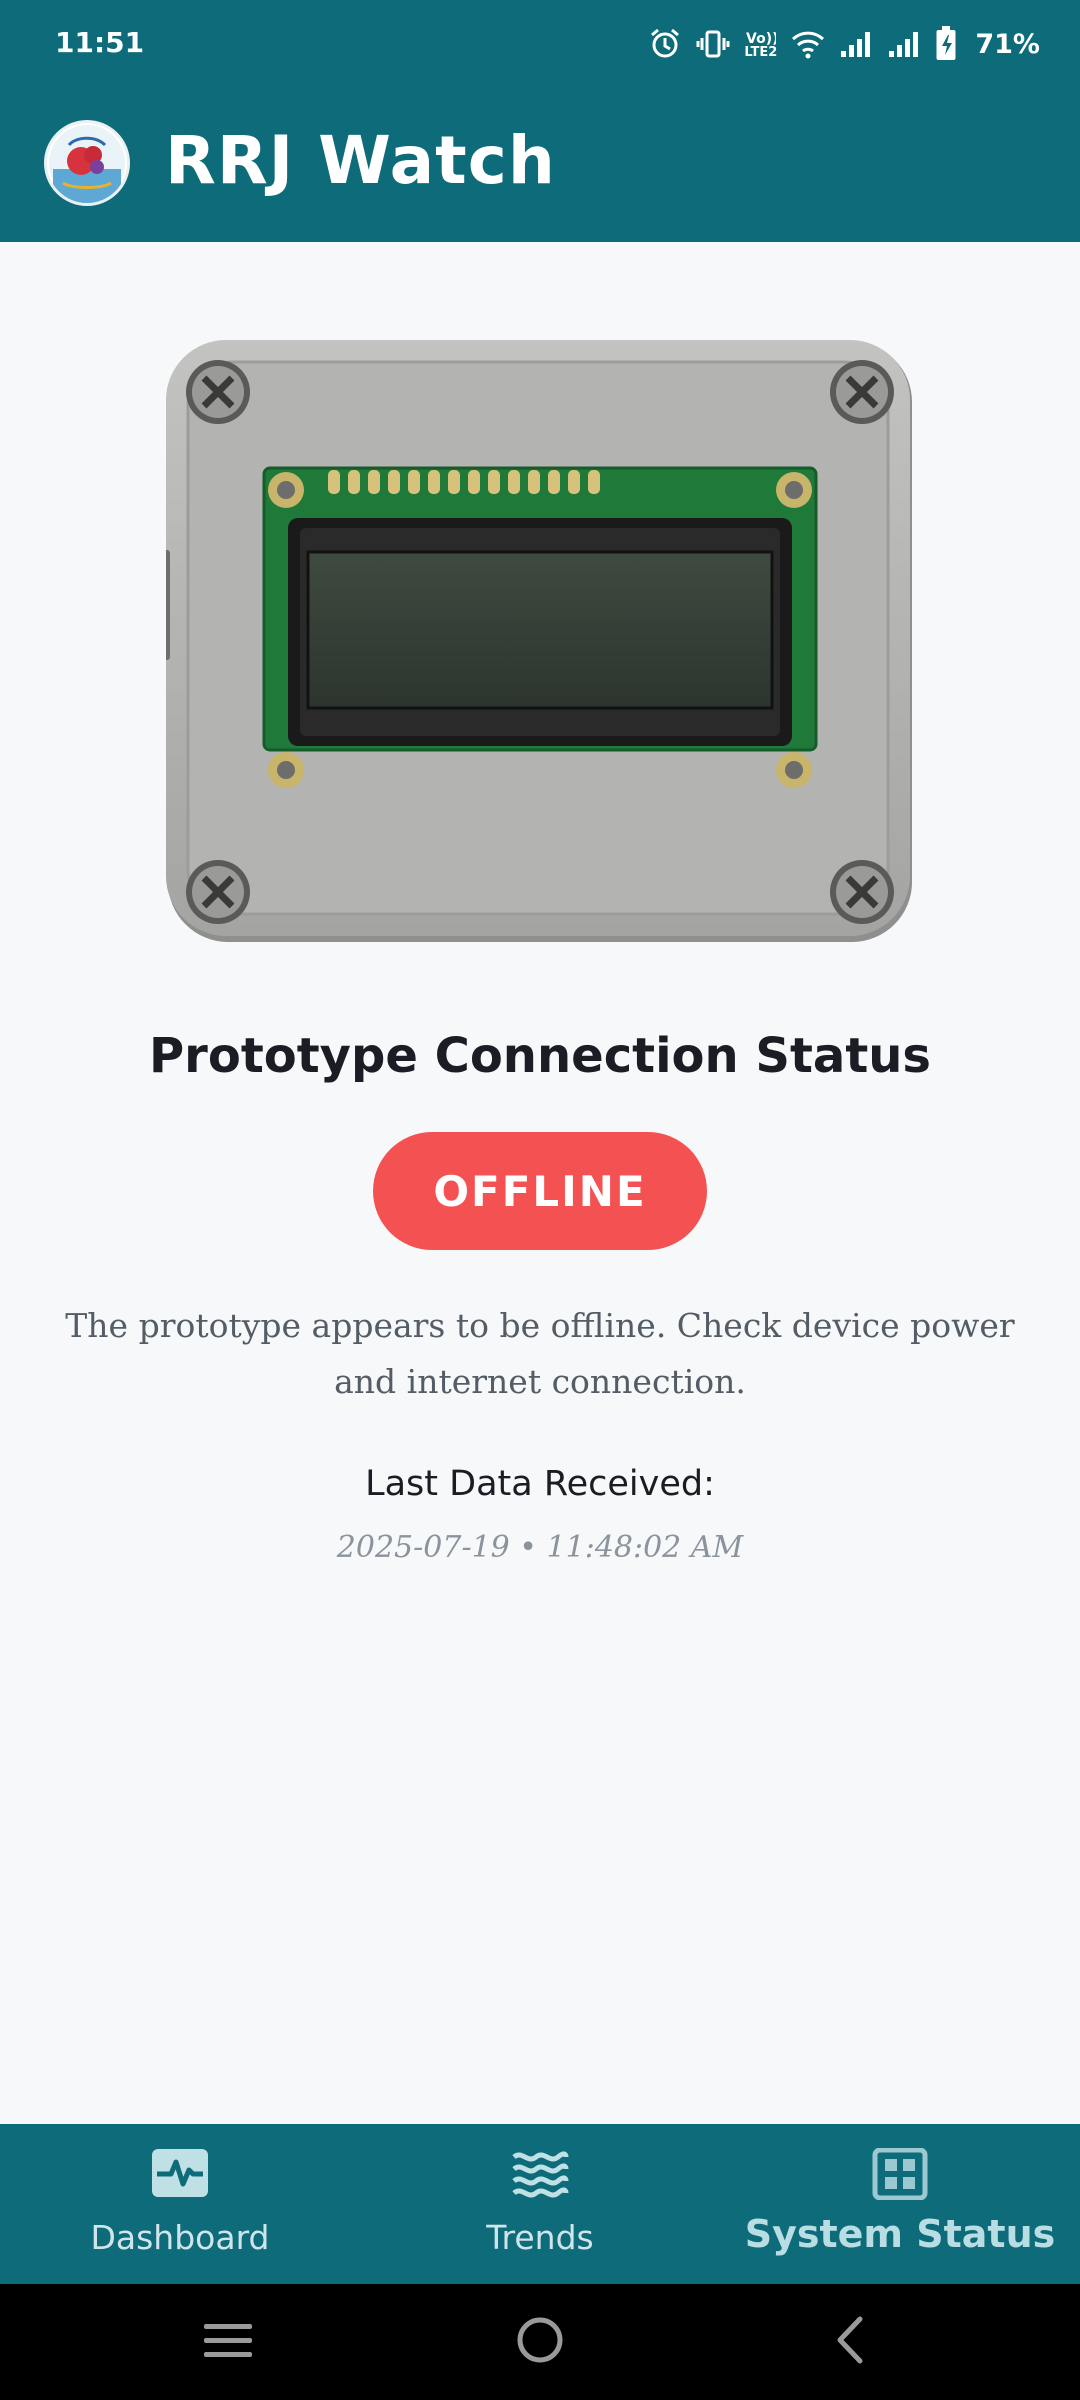 Image resolution: width=1080 pixels, height=2400 pixels. I want to click on app-logo-icon, so click(87, 163).